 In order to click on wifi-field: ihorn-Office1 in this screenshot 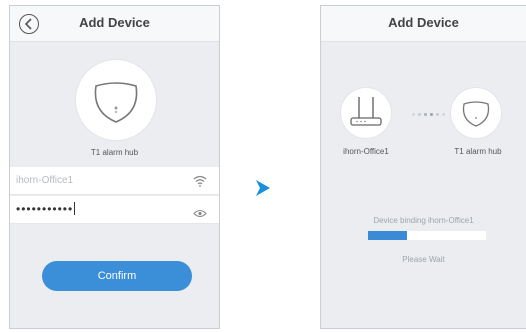, I will do `click(114, 181)`.